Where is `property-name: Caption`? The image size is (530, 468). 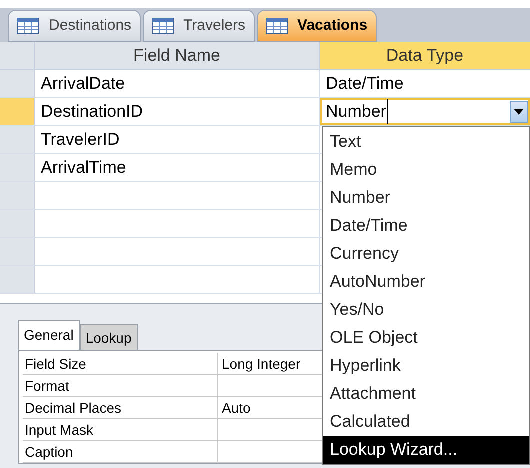 property-name: Caption is located at coordinates (120, 451).